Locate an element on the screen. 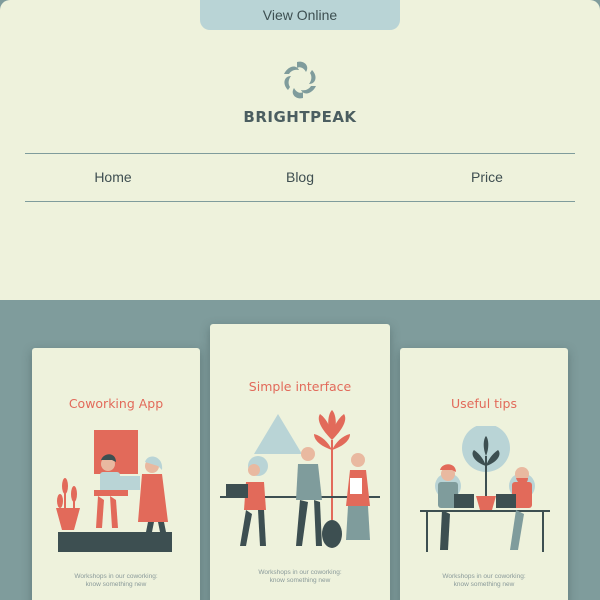  brand-name: BRIGHTPEAK is located at coordinates (300, 117).